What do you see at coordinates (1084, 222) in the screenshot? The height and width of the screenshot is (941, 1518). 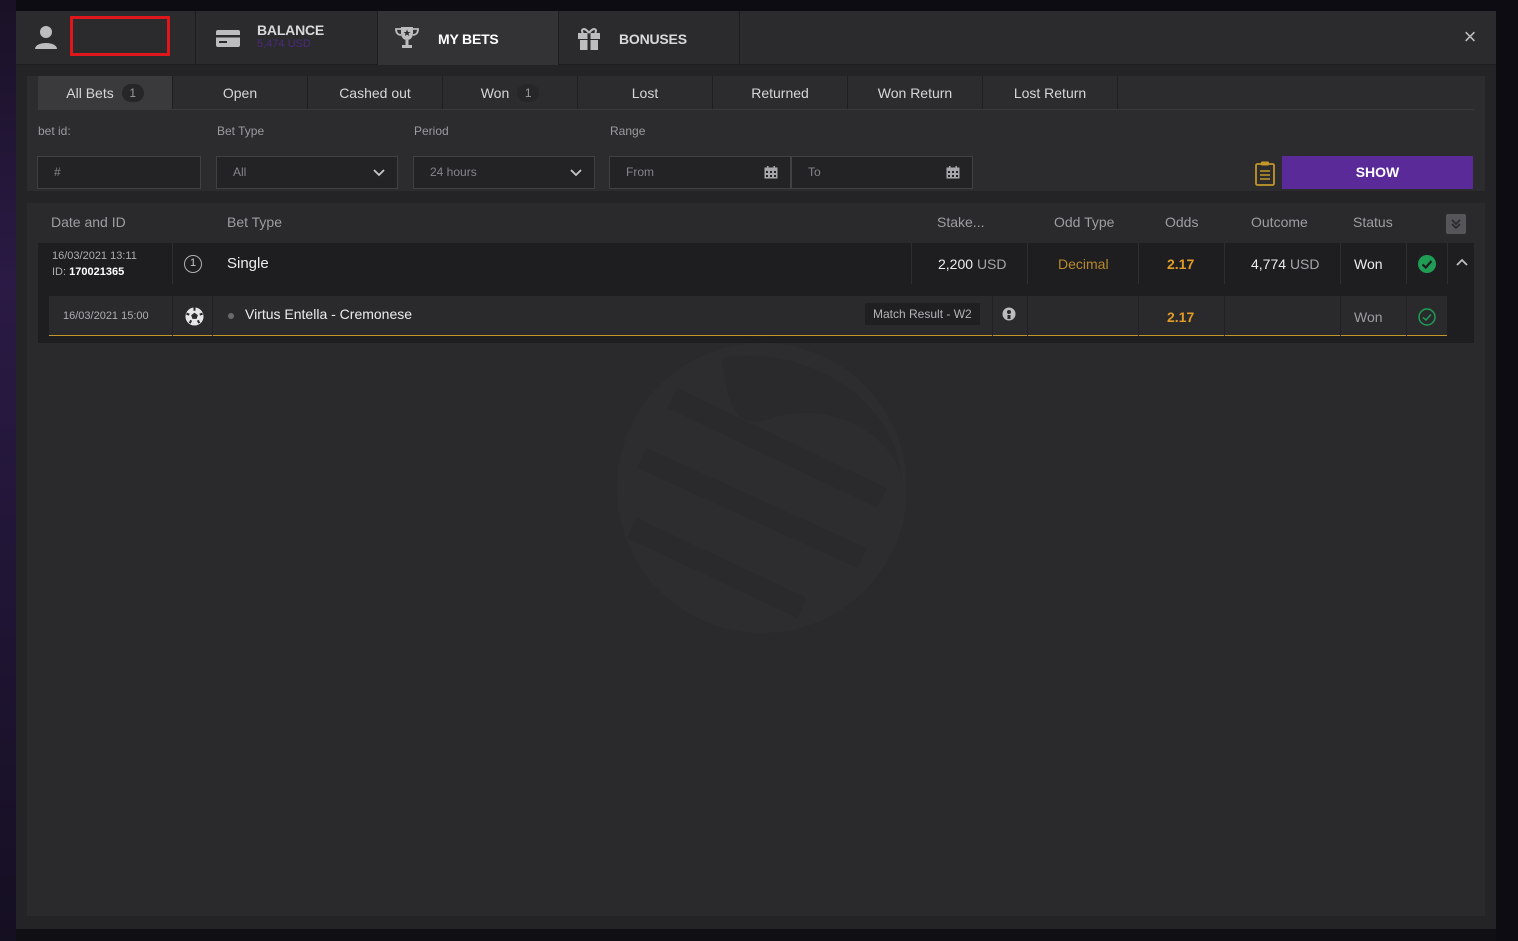 I see `header-odd-type: Odd Type` at bounding box center [1084, 222].